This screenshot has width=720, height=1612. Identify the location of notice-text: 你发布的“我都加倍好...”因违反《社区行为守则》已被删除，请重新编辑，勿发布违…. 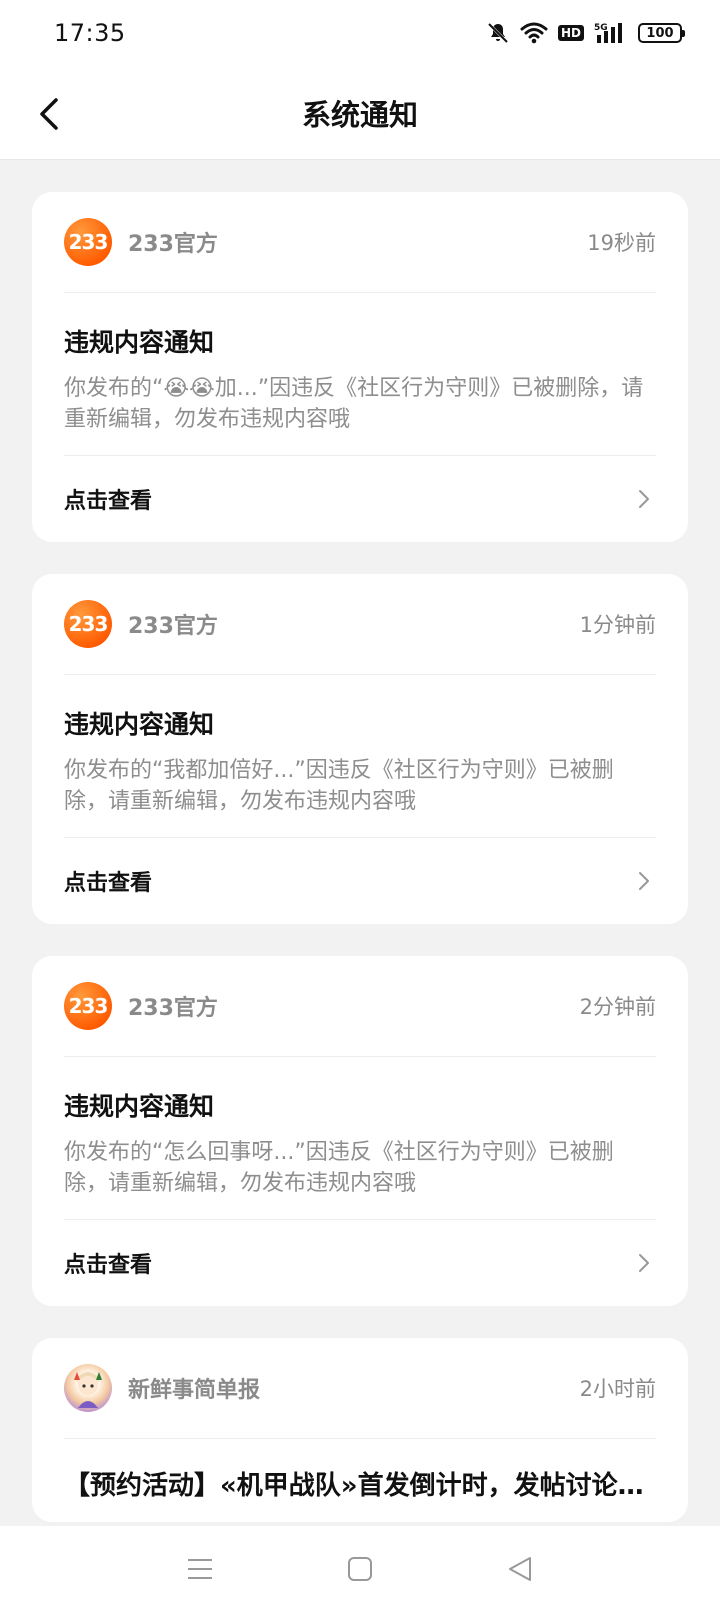
(339, 786).